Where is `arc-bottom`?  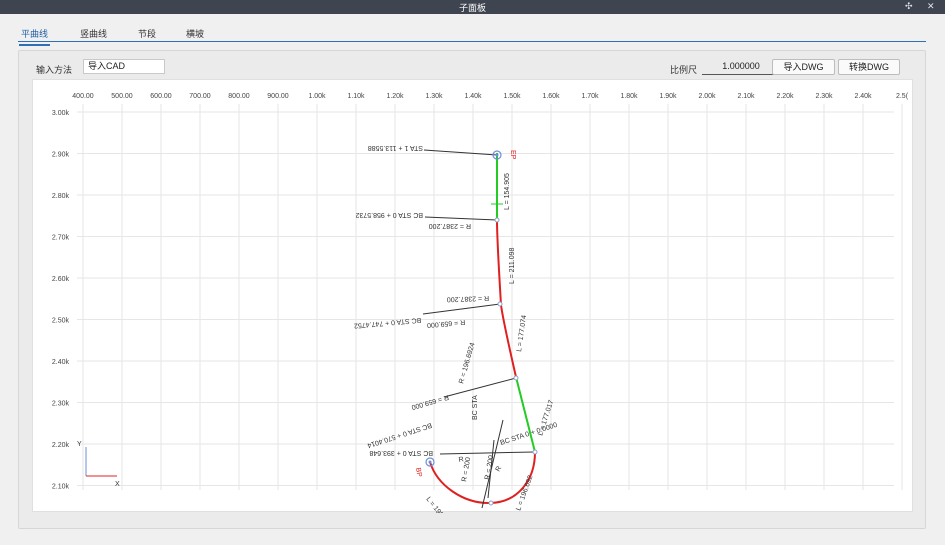
arc-bottom is located at coordinates (482, 478).